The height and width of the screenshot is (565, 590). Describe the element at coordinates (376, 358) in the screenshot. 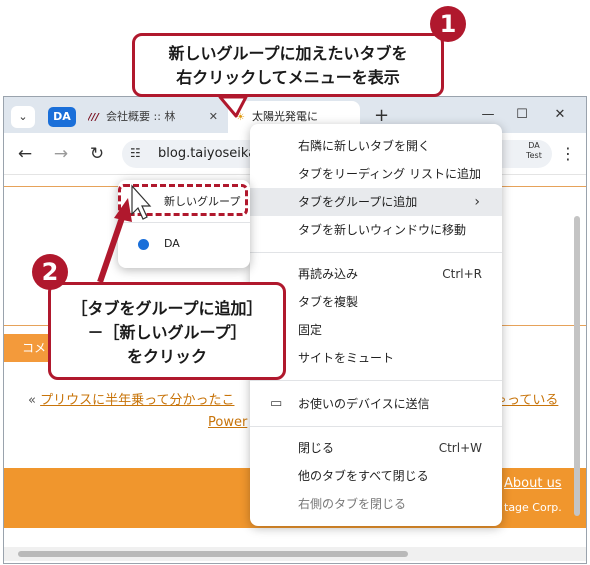

I see `menu-mute-site: サイトをミュート` at that location.